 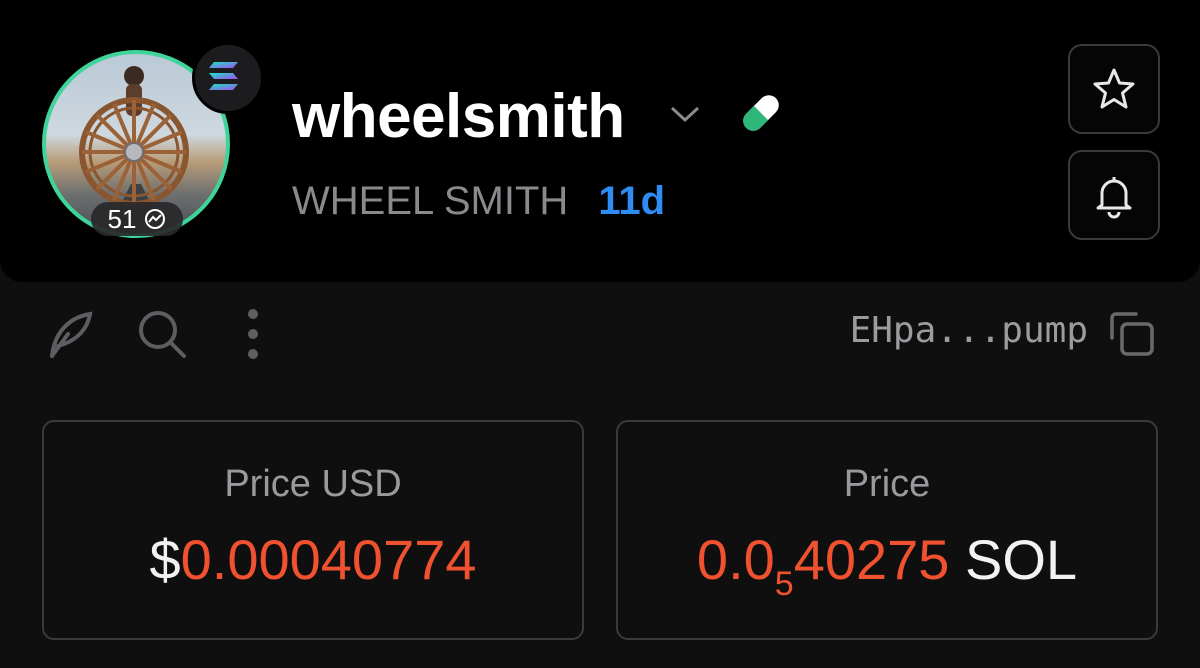 What do you see at coordinates (685, 116) in the screenshot?
I see `chevron-down-icon` at bounding box center [685, 116].